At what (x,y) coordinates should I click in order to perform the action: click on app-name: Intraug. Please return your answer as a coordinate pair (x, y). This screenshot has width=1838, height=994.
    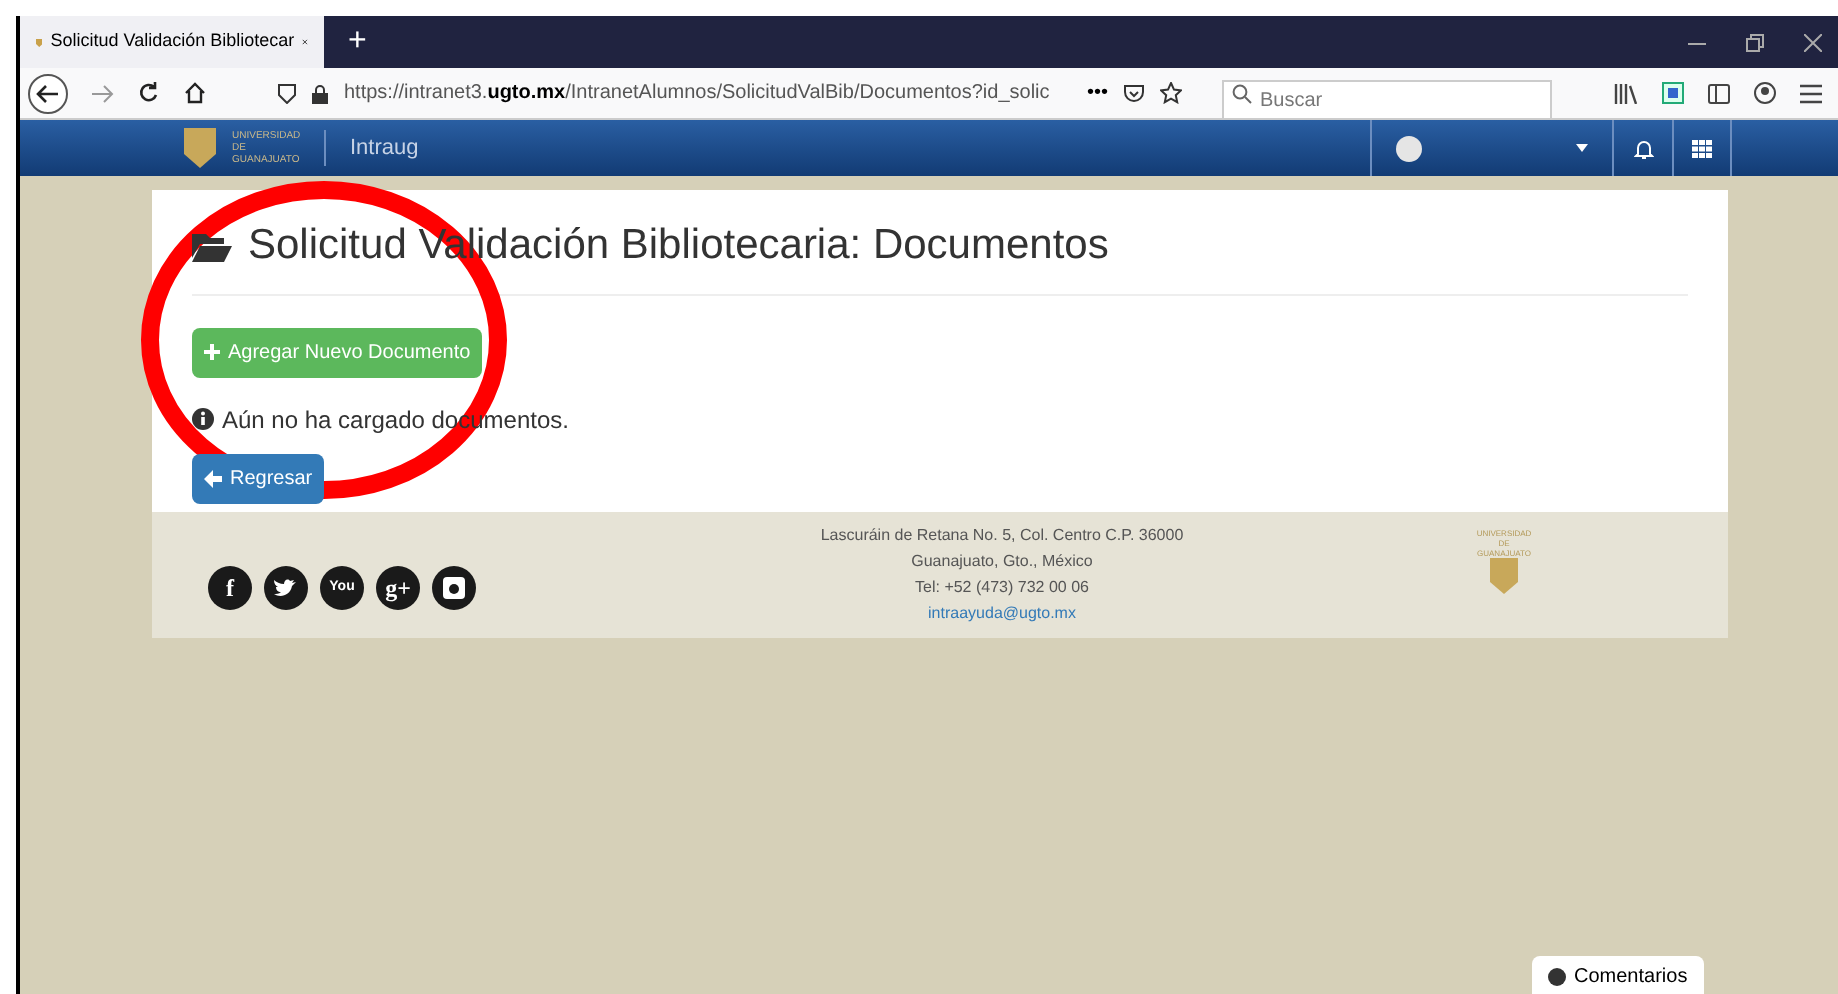
    Looking at the image, I should click on (383, 148).